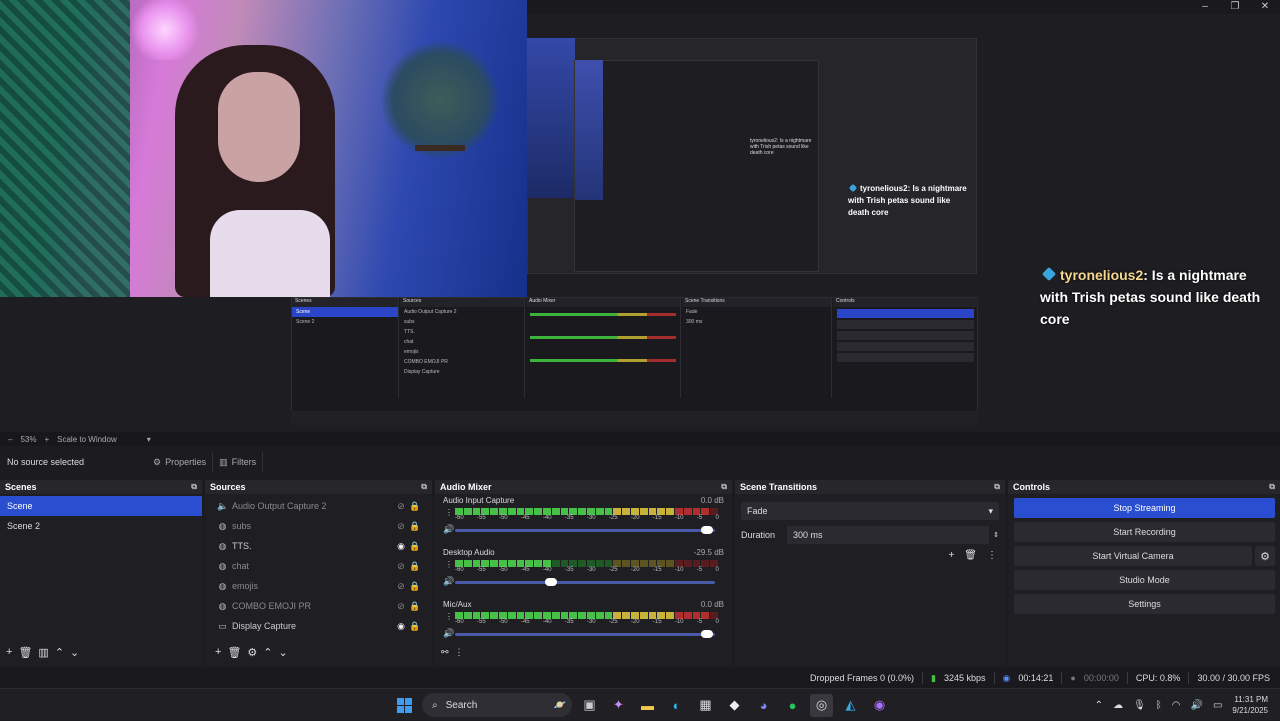 This screenshot has height=721, width=1280. I want to click on duration-input: 300 ms, so click(888, 535).